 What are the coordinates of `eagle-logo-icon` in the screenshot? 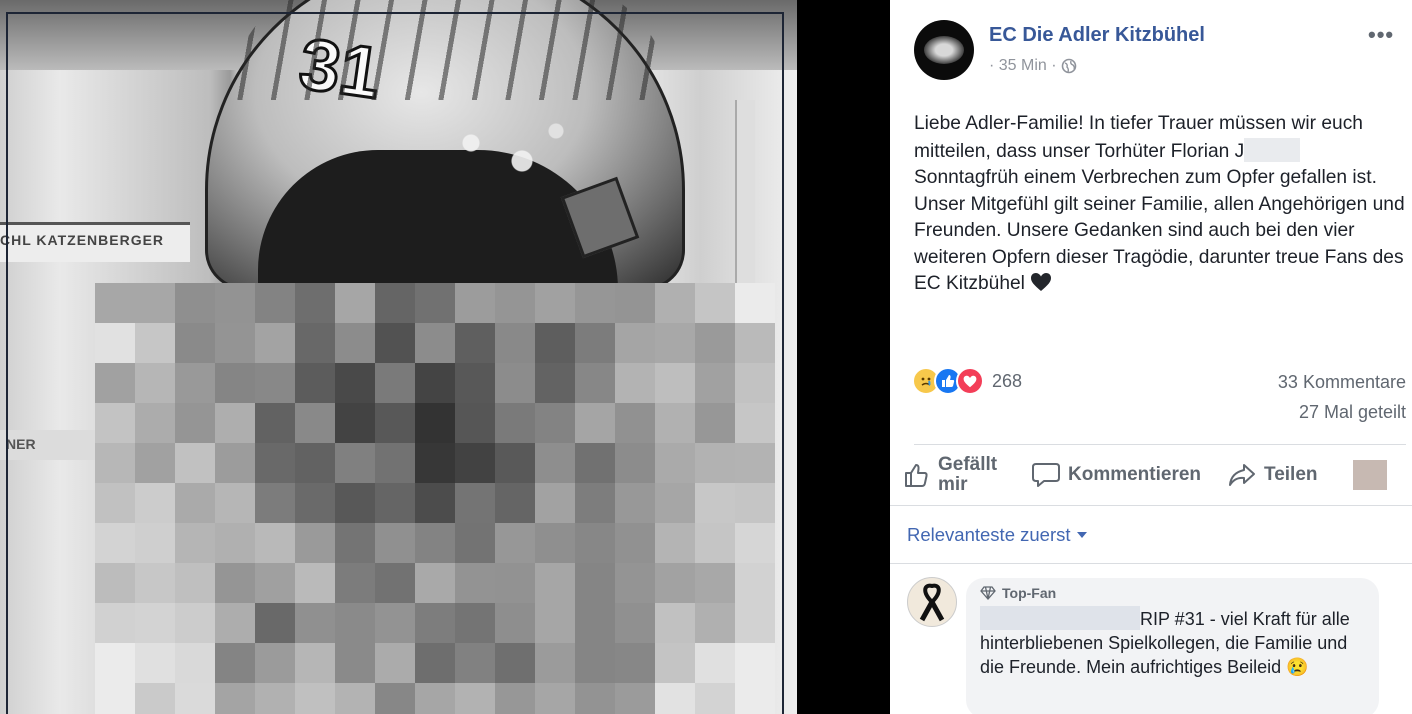 It's located at (944, 50).